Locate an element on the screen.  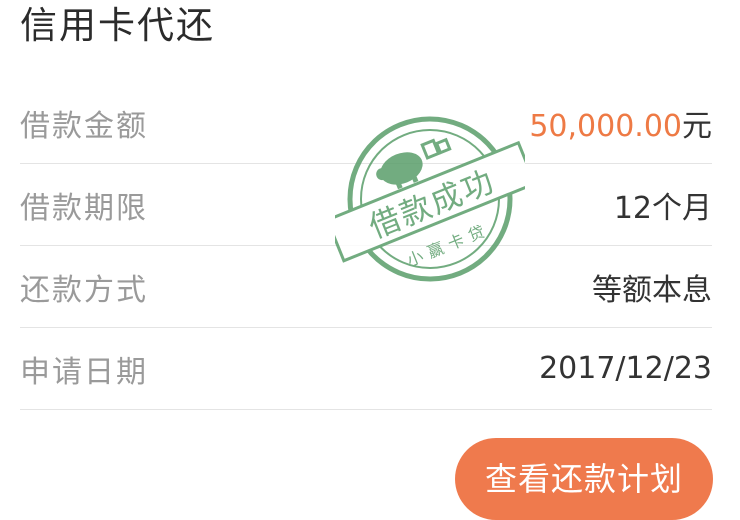
date-label: 申请日期 is located at coordinates (84, 372).